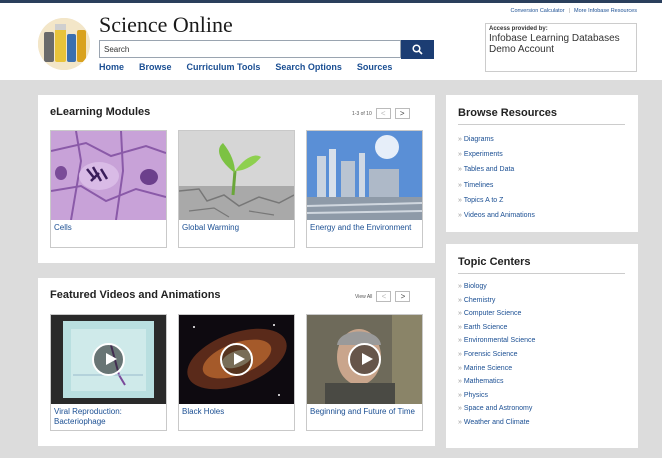 The image size is (662, 458). I want to click on view-all-link: View All, so click(363, 297).